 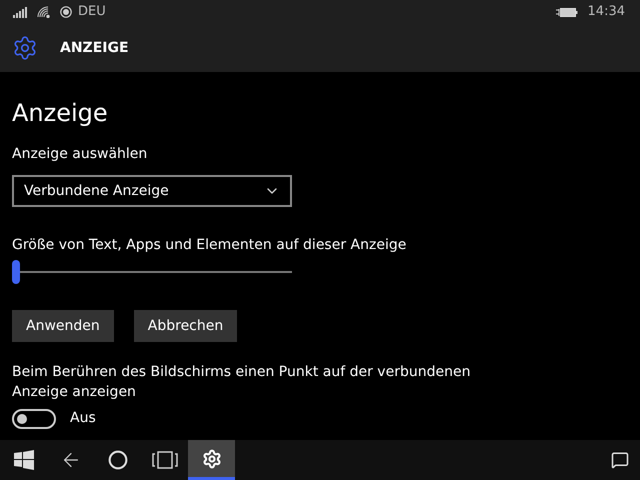 What do you see at coordinates (63, 326) in the screenshot?
I see `action-button: Anwenden` at bounding box center [63, 326].